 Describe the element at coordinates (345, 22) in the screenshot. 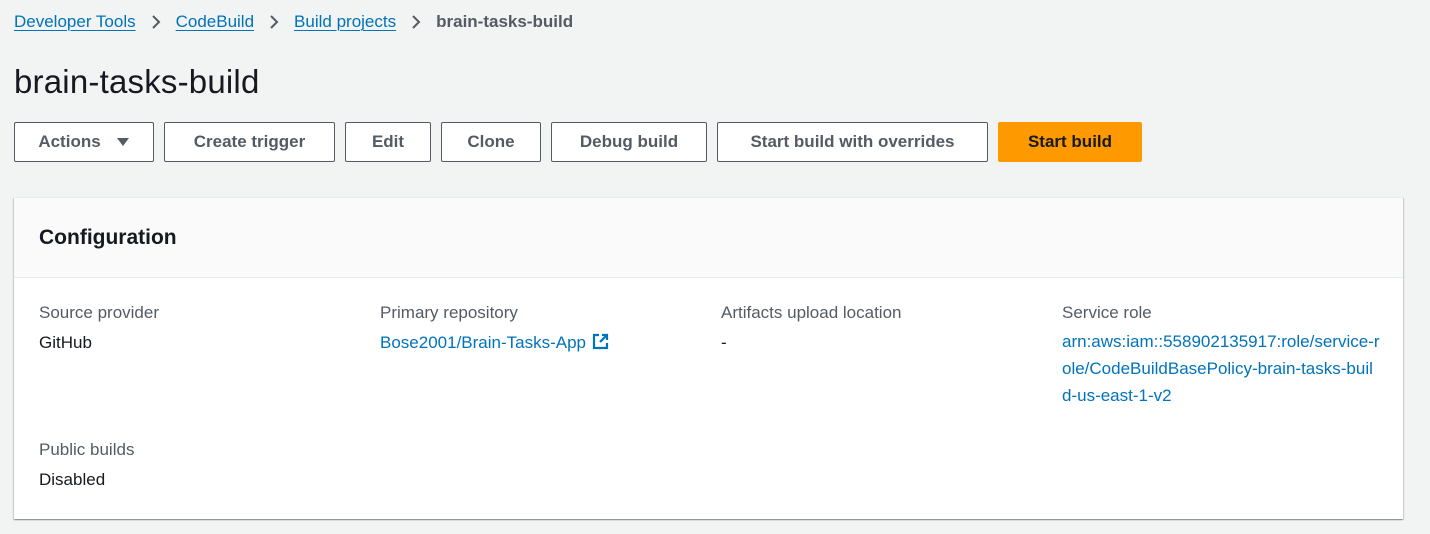

I see `breadcrumb-build-projects: Build projects` at that location.